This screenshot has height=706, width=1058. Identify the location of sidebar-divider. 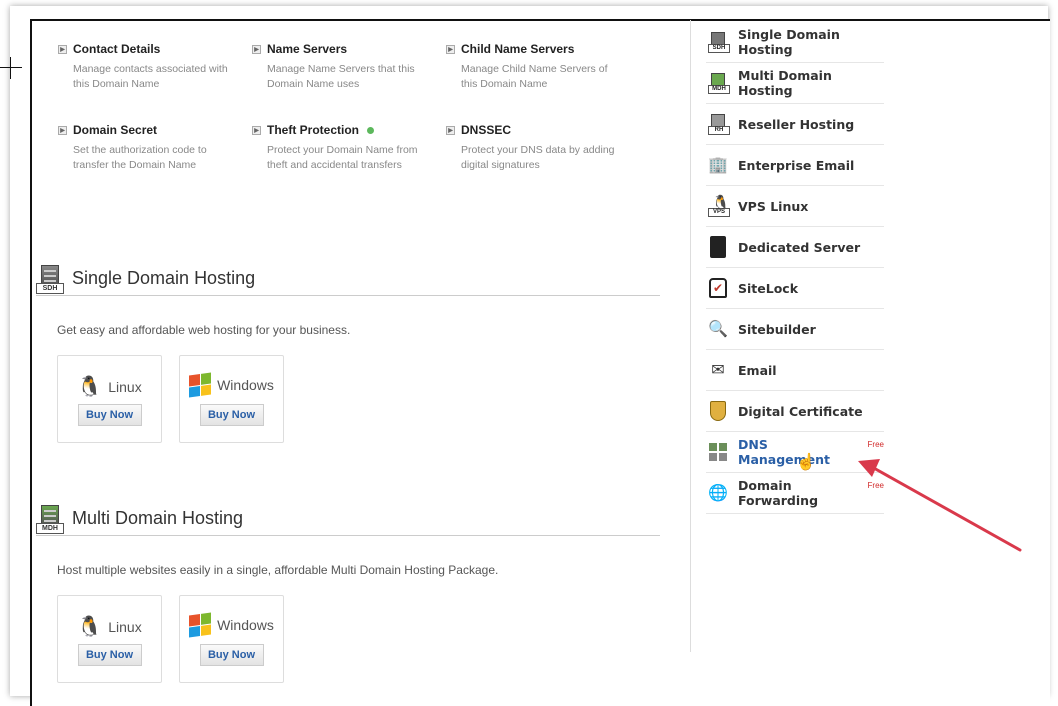
(690, 336).